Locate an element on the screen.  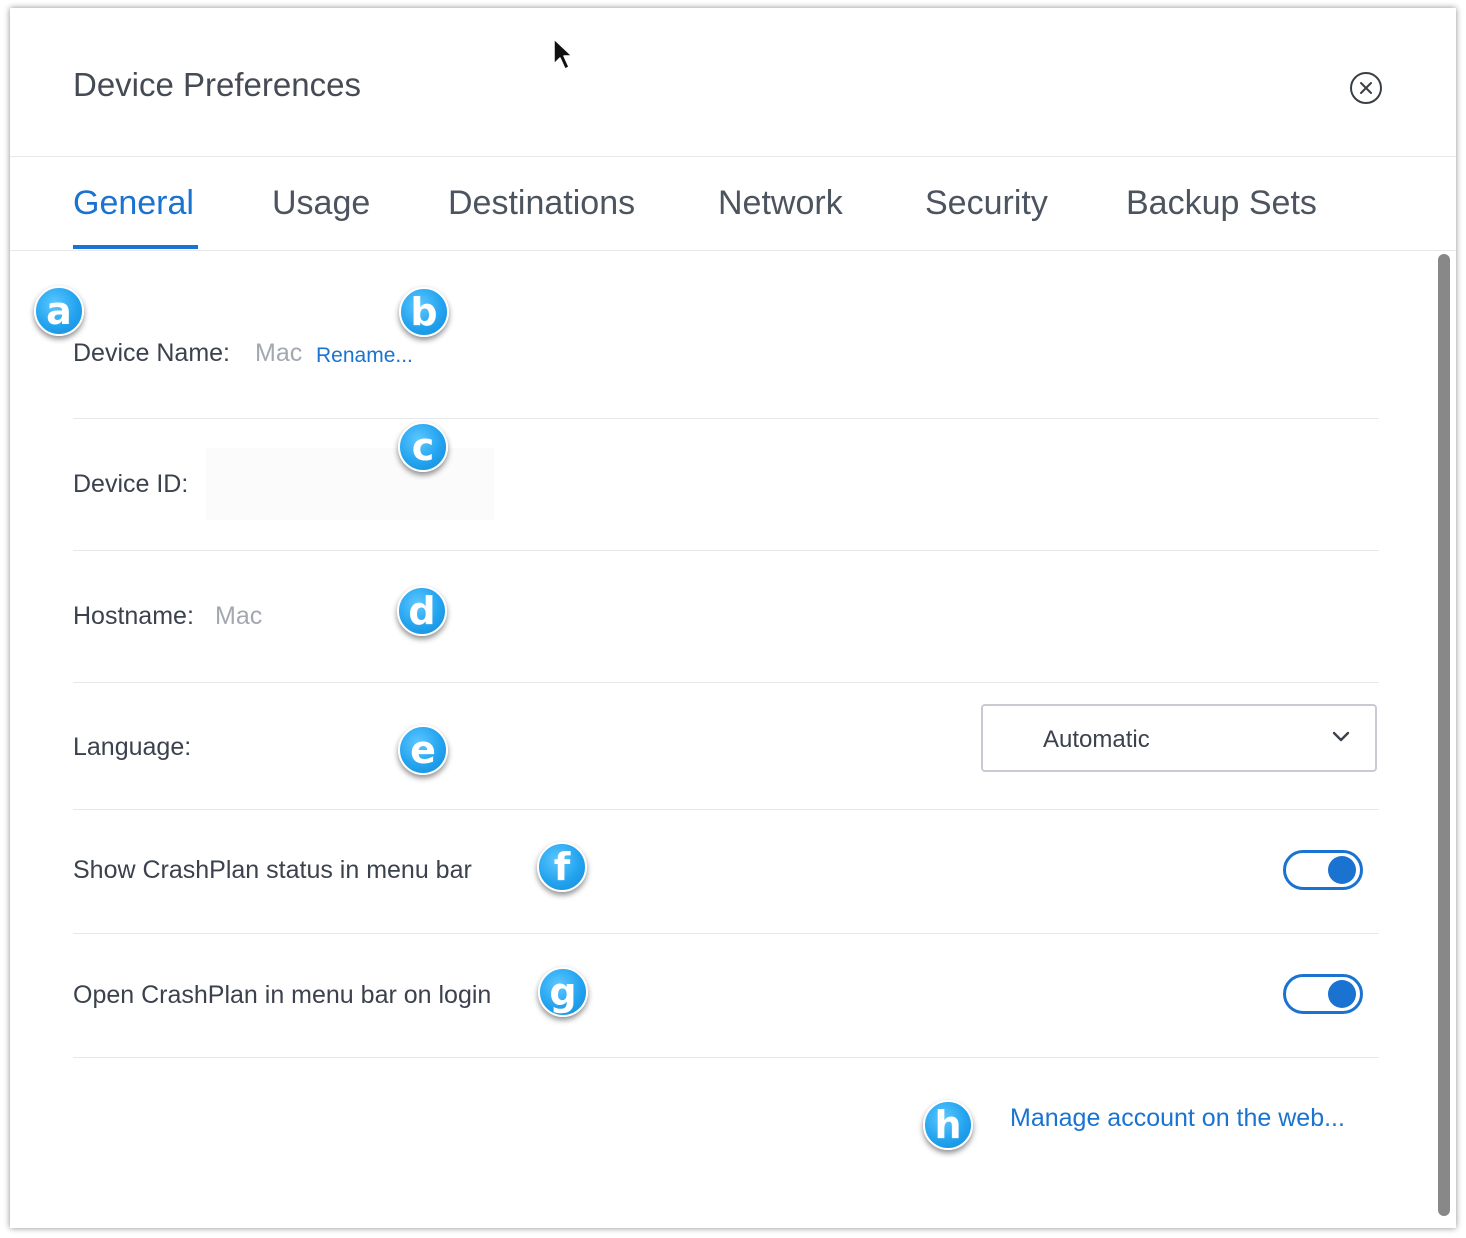
device-name-label: Device Name: is located at coordinates (151, 353).